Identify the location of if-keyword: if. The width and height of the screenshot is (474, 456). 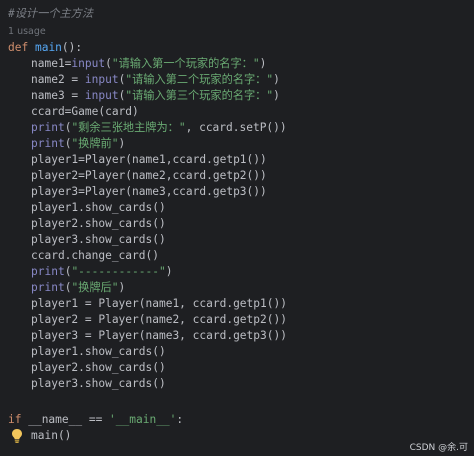
(15, 419).